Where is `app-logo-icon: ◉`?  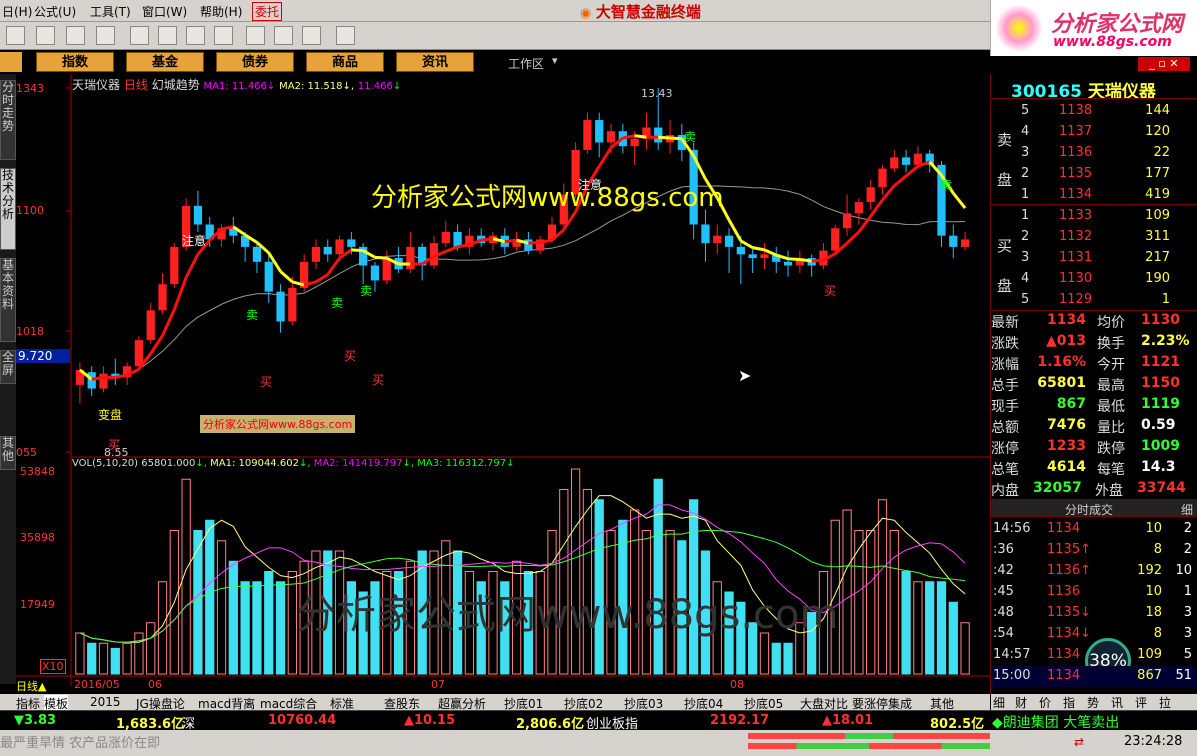 app-logo-icon: ◉ is located at coordinates (588, 13).